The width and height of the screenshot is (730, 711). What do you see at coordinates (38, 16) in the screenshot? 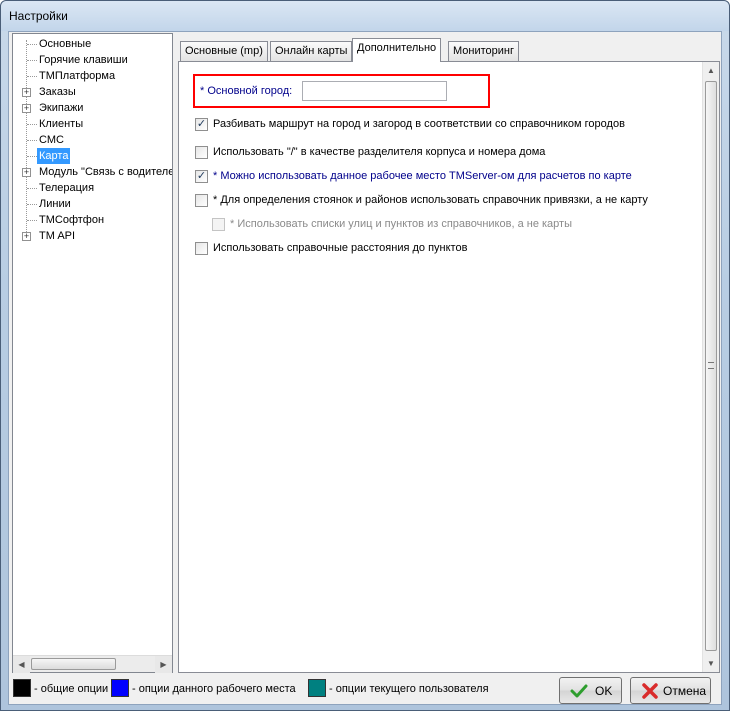
I see `window-title: Настройки` at bounding box center [38, 16].